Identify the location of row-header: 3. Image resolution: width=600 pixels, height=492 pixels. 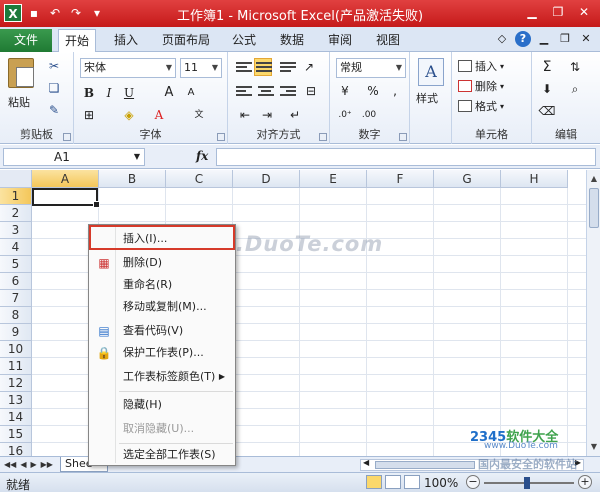
(16, 230).